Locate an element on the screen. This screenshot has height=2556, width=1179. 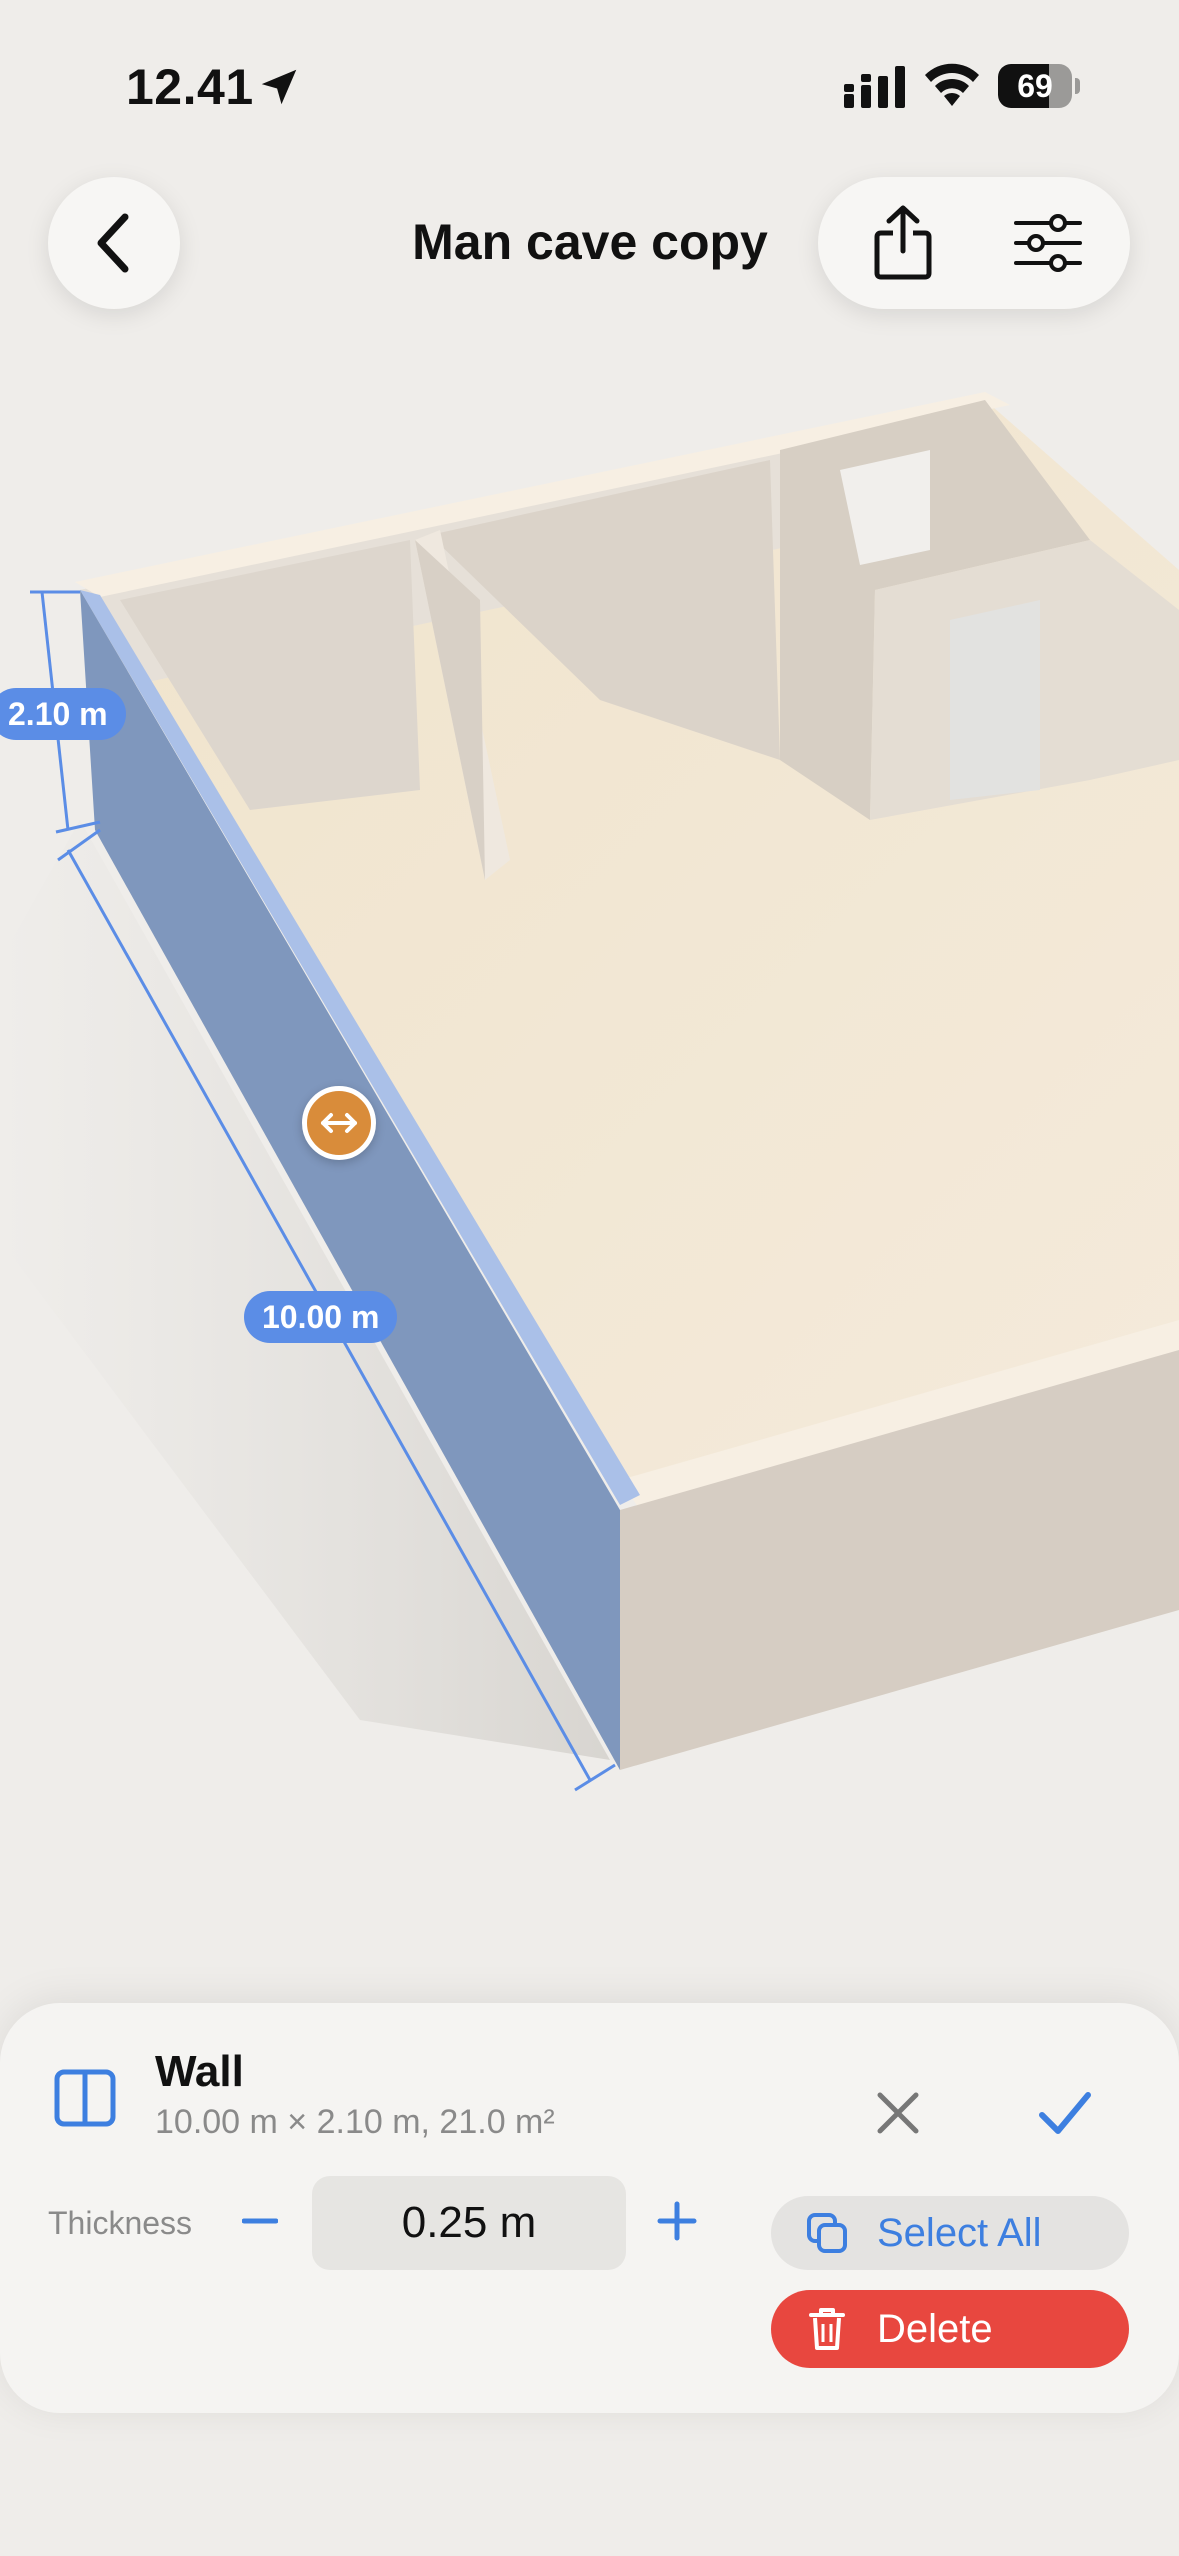
thickness-increase-button is located at coordinates (677, 2221).